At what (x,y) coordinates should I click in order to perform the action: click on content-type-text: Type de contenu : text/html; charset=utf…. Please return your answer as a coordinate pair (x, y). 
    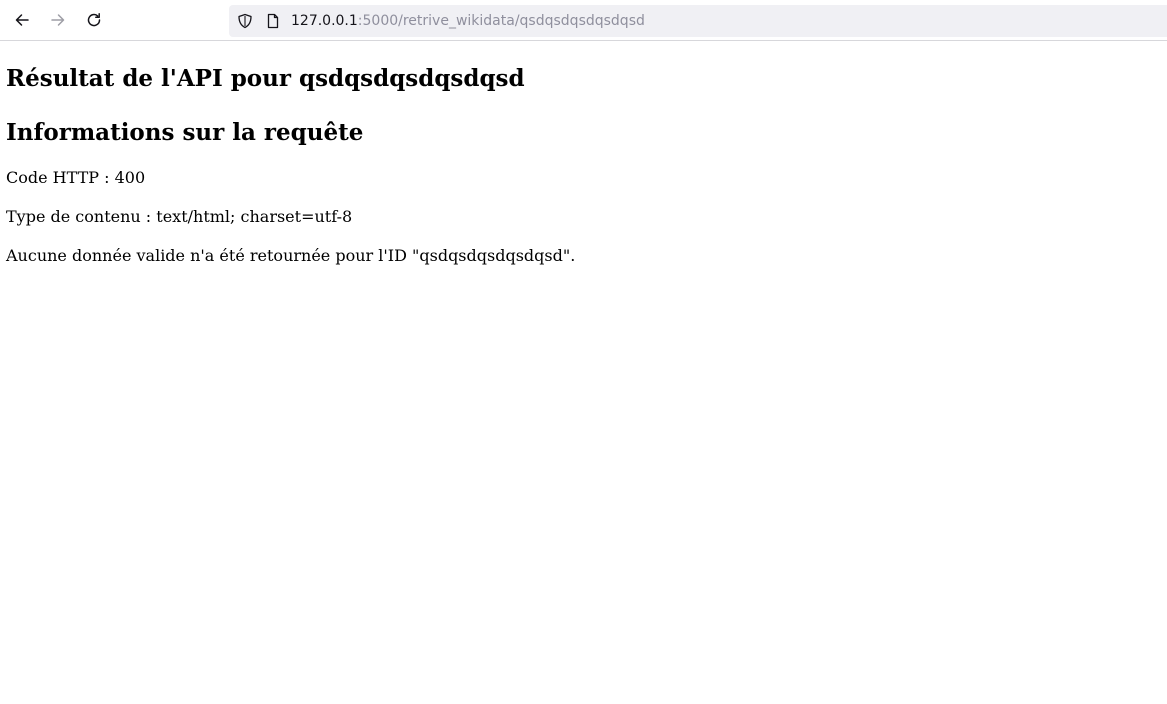
    Looking at the image, I should click on (179, 216).